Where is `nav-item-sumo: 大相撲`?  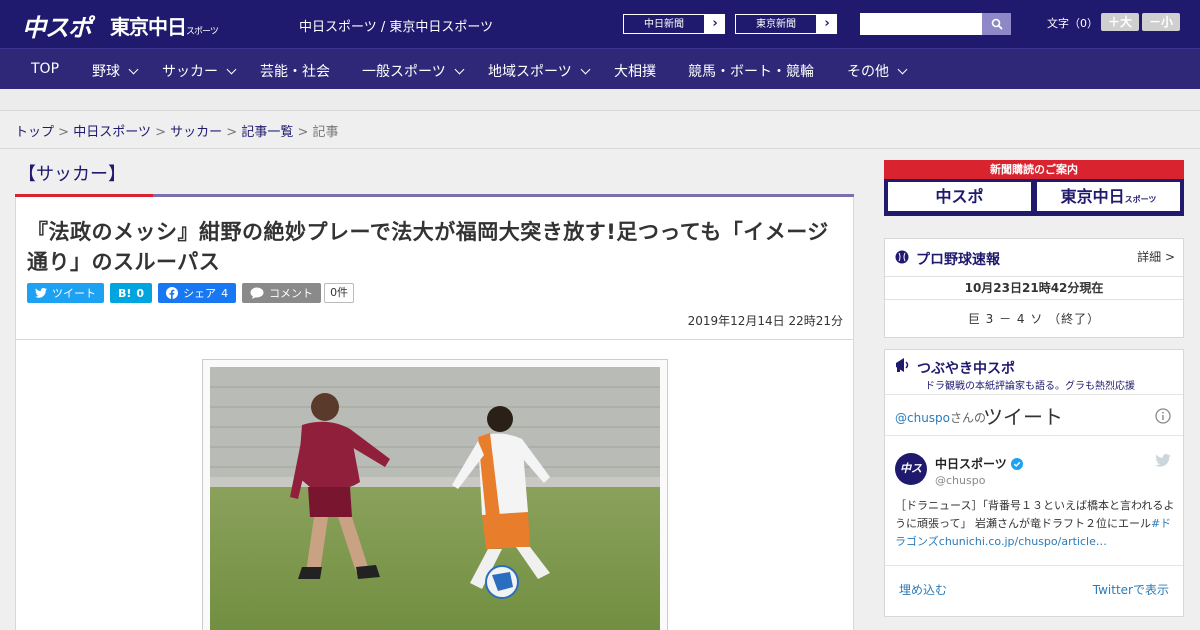 nav-item-sumo: 大相撲 is located at coordinates (635, 71).